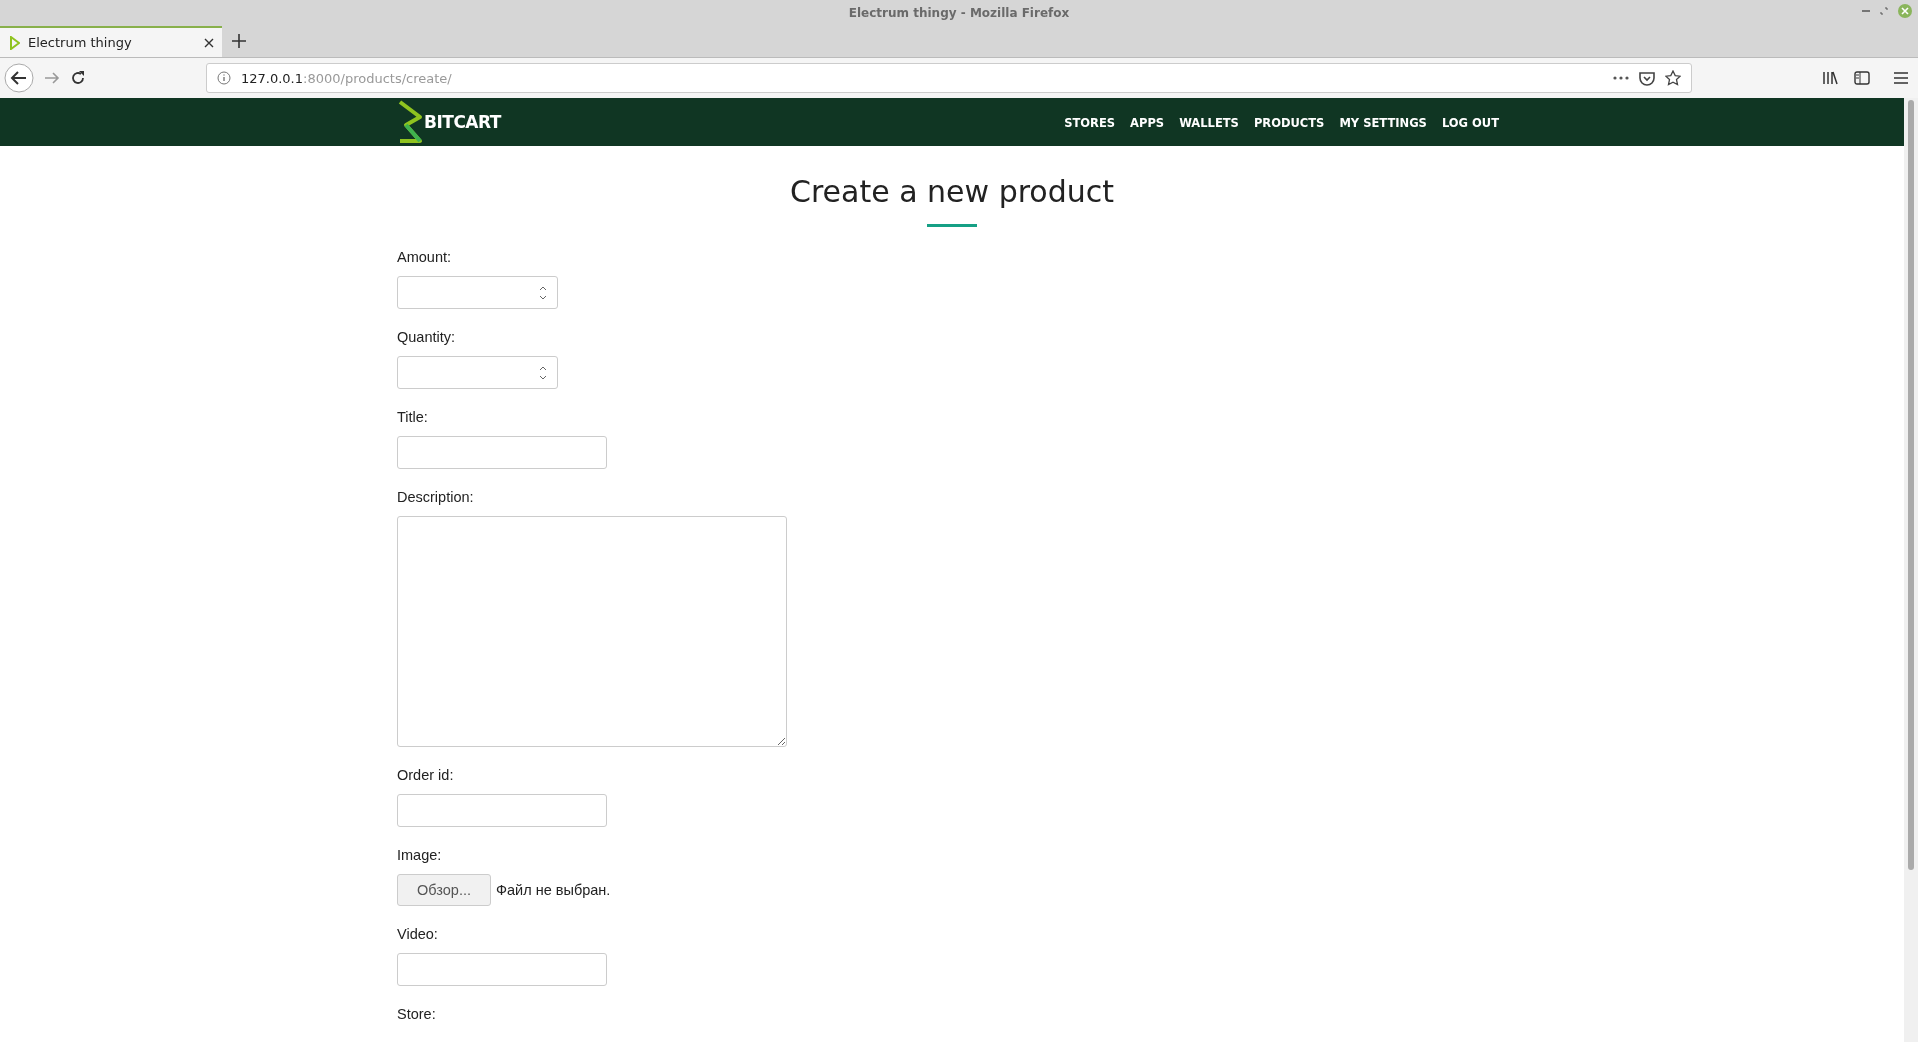  Describe the element at coordinates (424, 257) in the screenshot. I see `field-label: Amount:` at that location.